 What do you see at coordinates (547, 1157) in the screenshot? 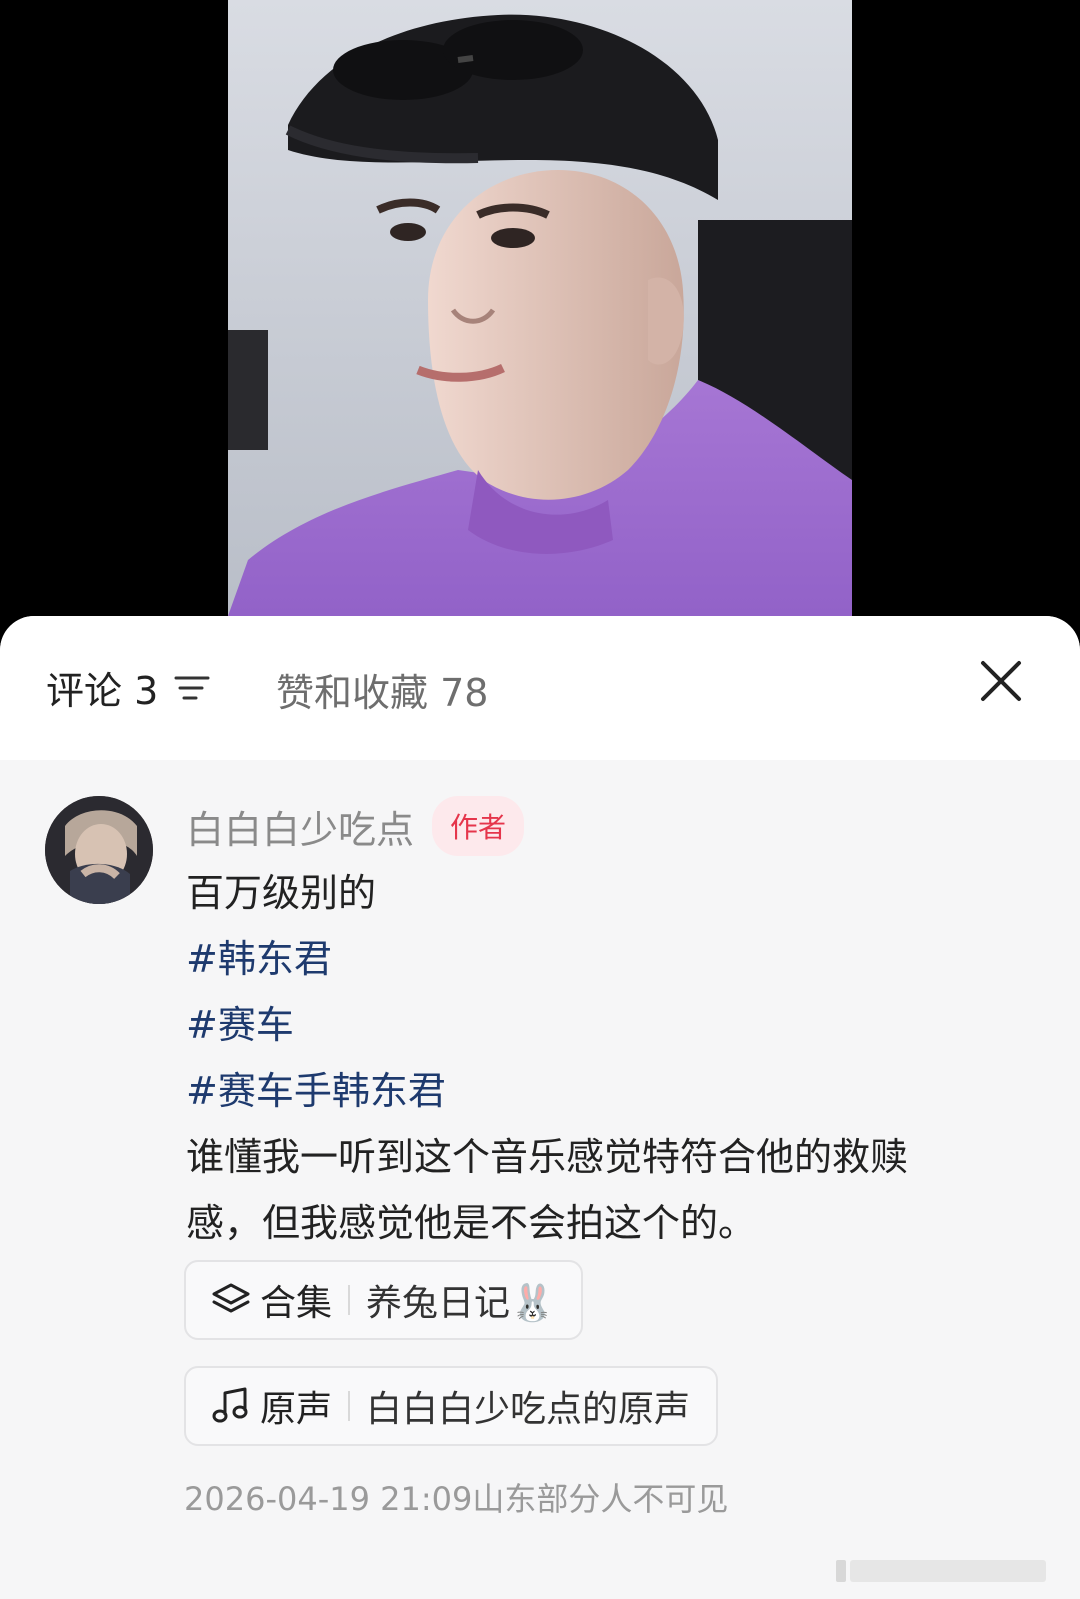
I see `comment-line: 谁懂我一听到这个音乐感觉特符合他的救赎` at bounding box center [547, 1157].